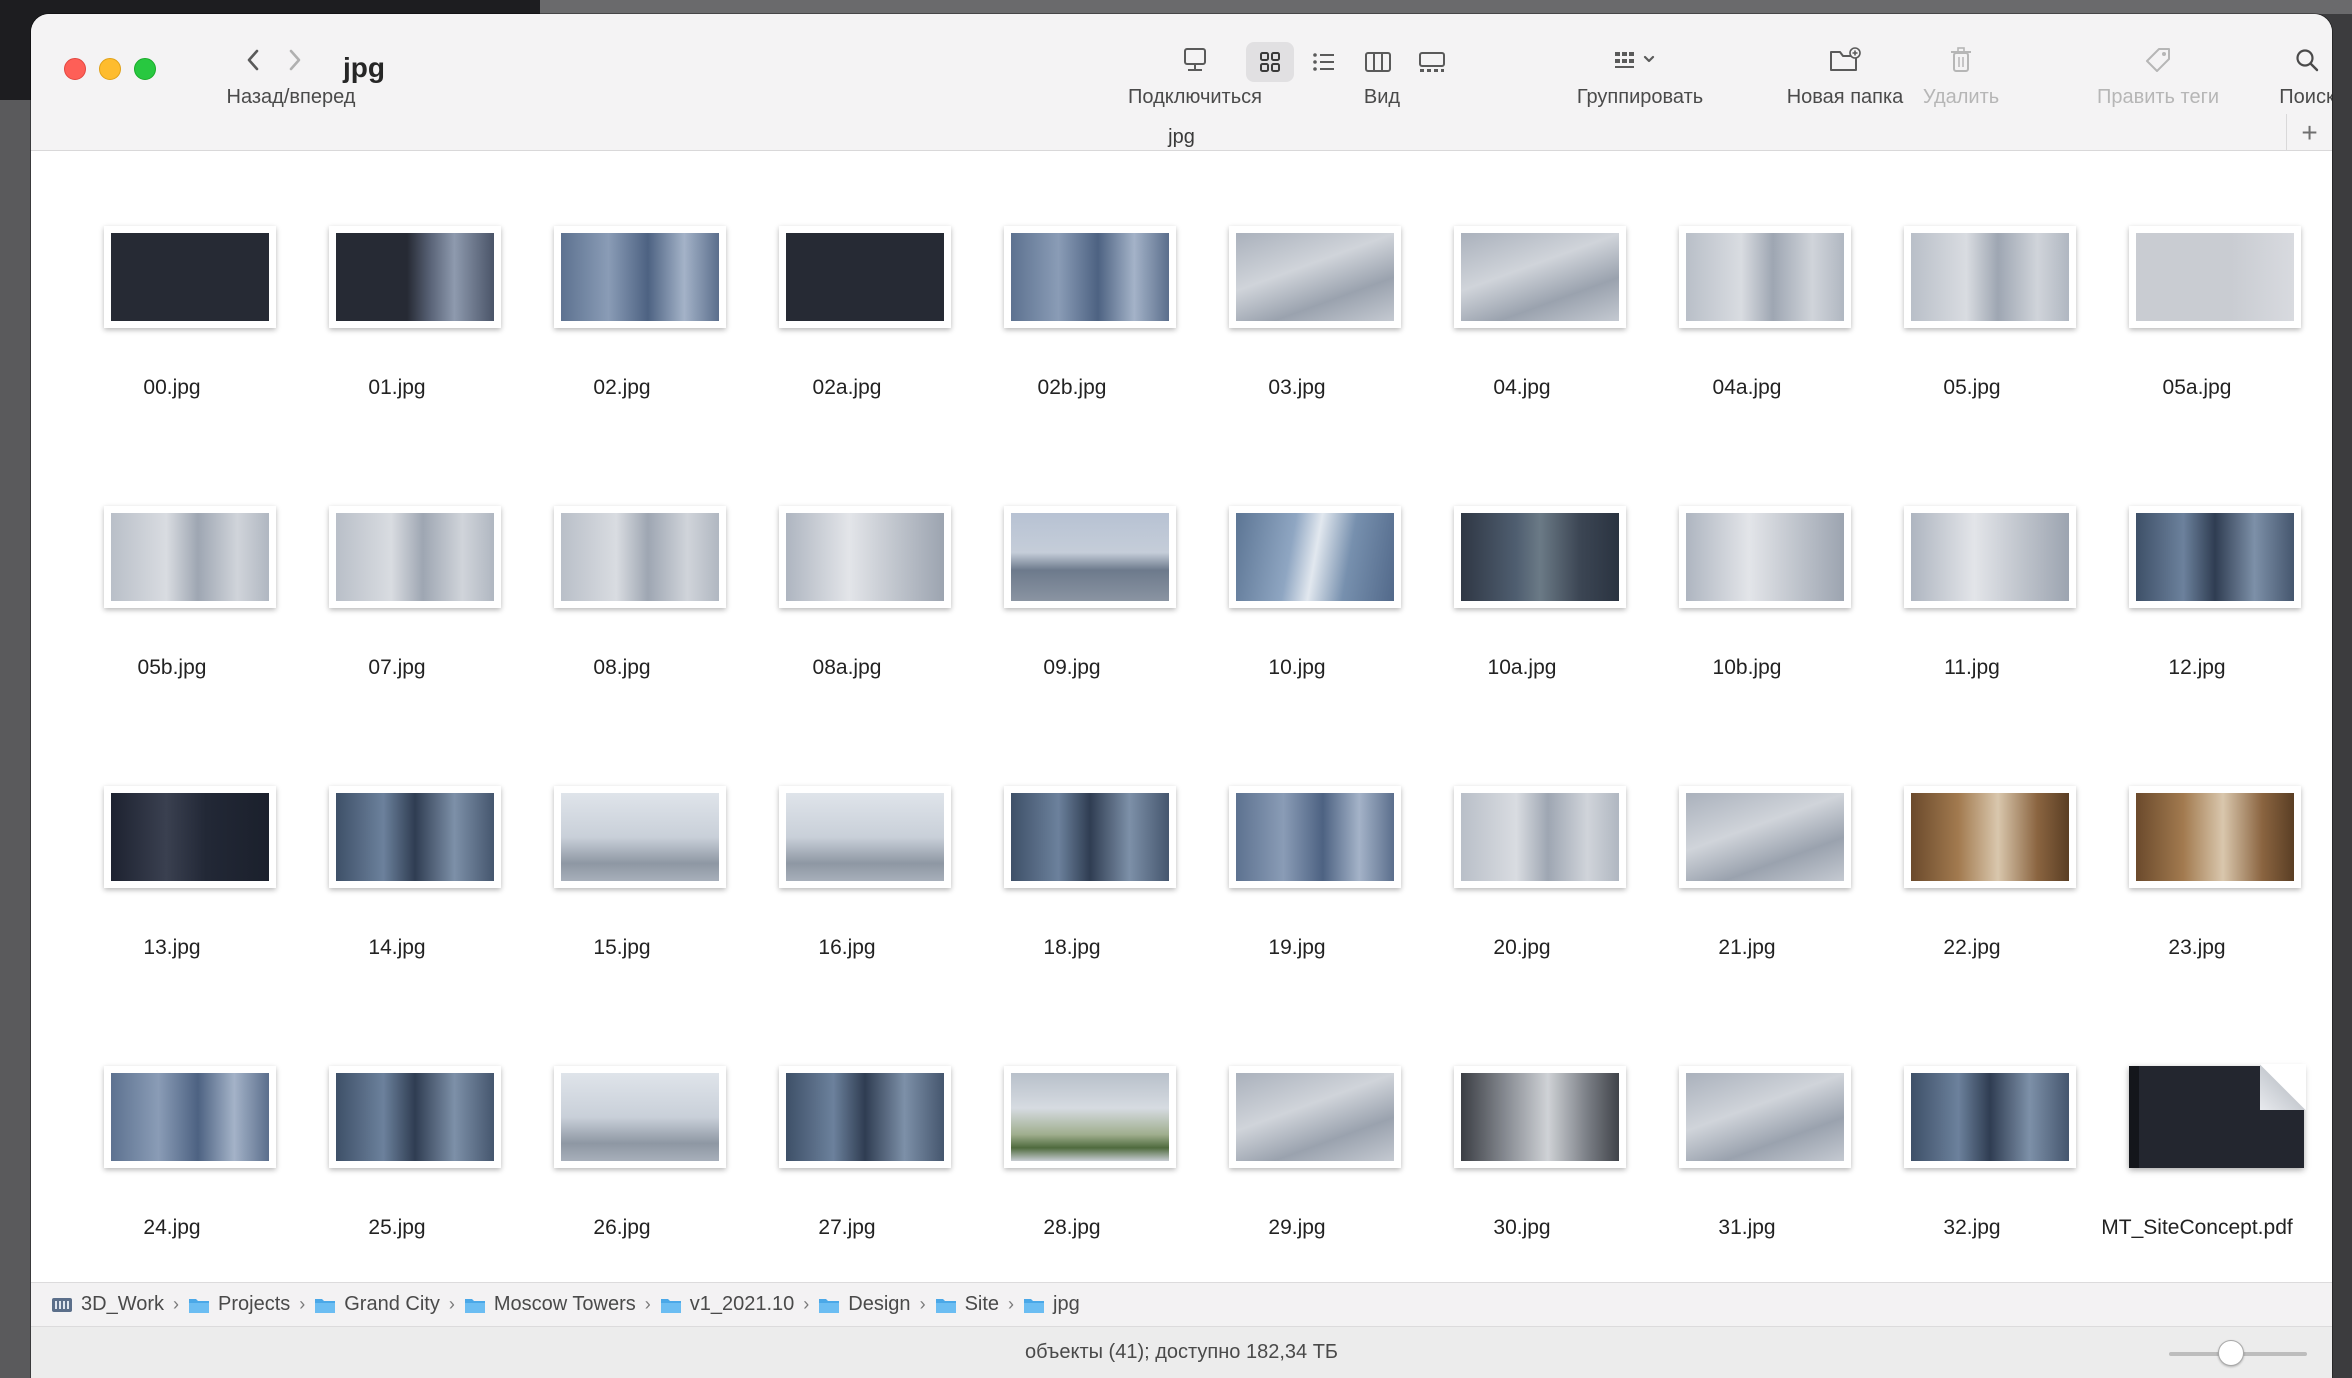  Describe the element at coordinates (621, 1110) in the screenshot. I see `file-item: 26.jpg` at that location.